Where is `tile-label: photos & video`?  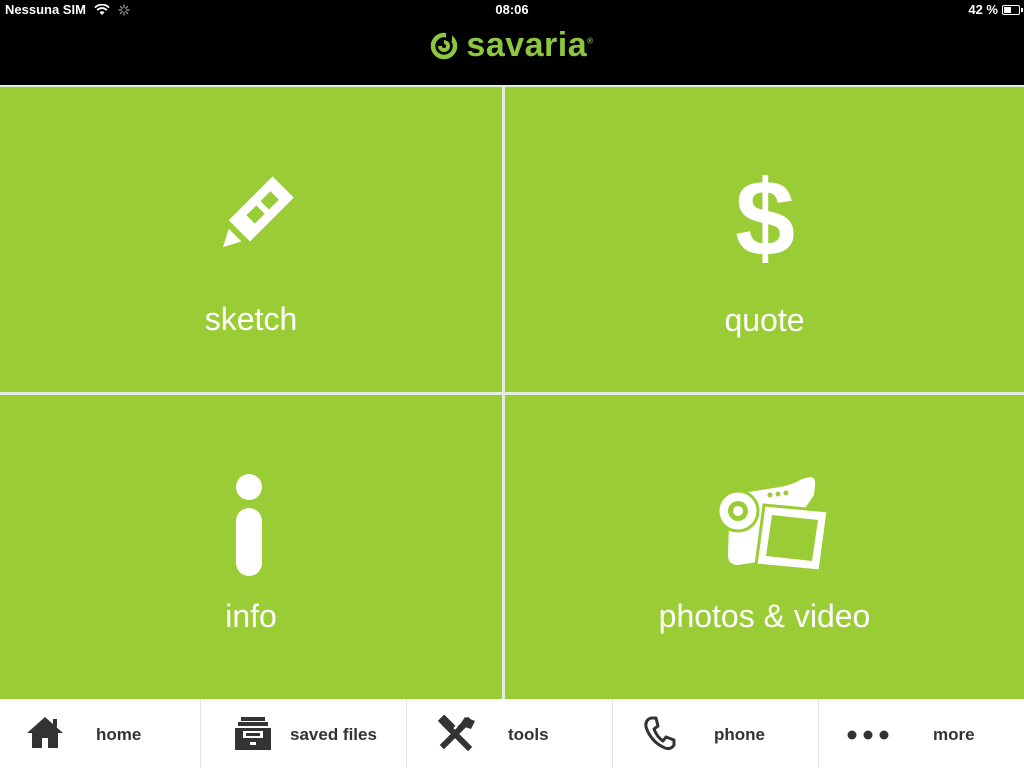
tile-label: photos & video is located at coordinates (764, 616).